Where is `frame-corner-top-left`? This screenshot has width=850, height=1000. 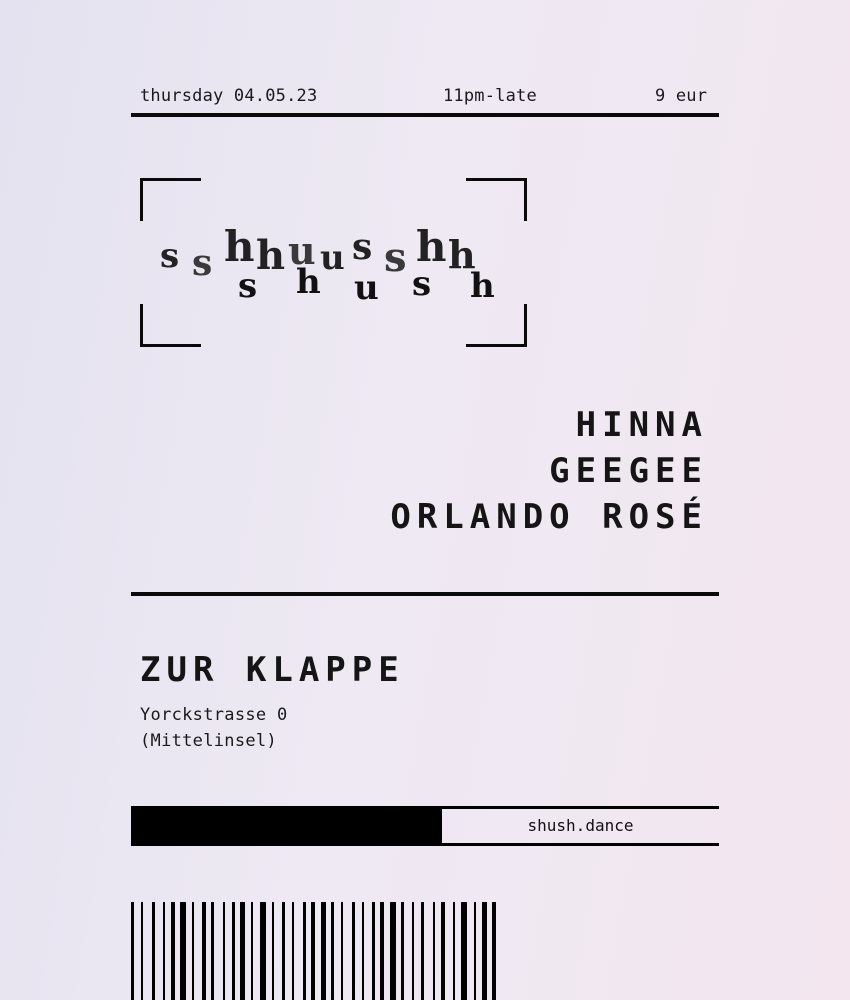
frame-corner-top-left is located at coordinates (170, 199).